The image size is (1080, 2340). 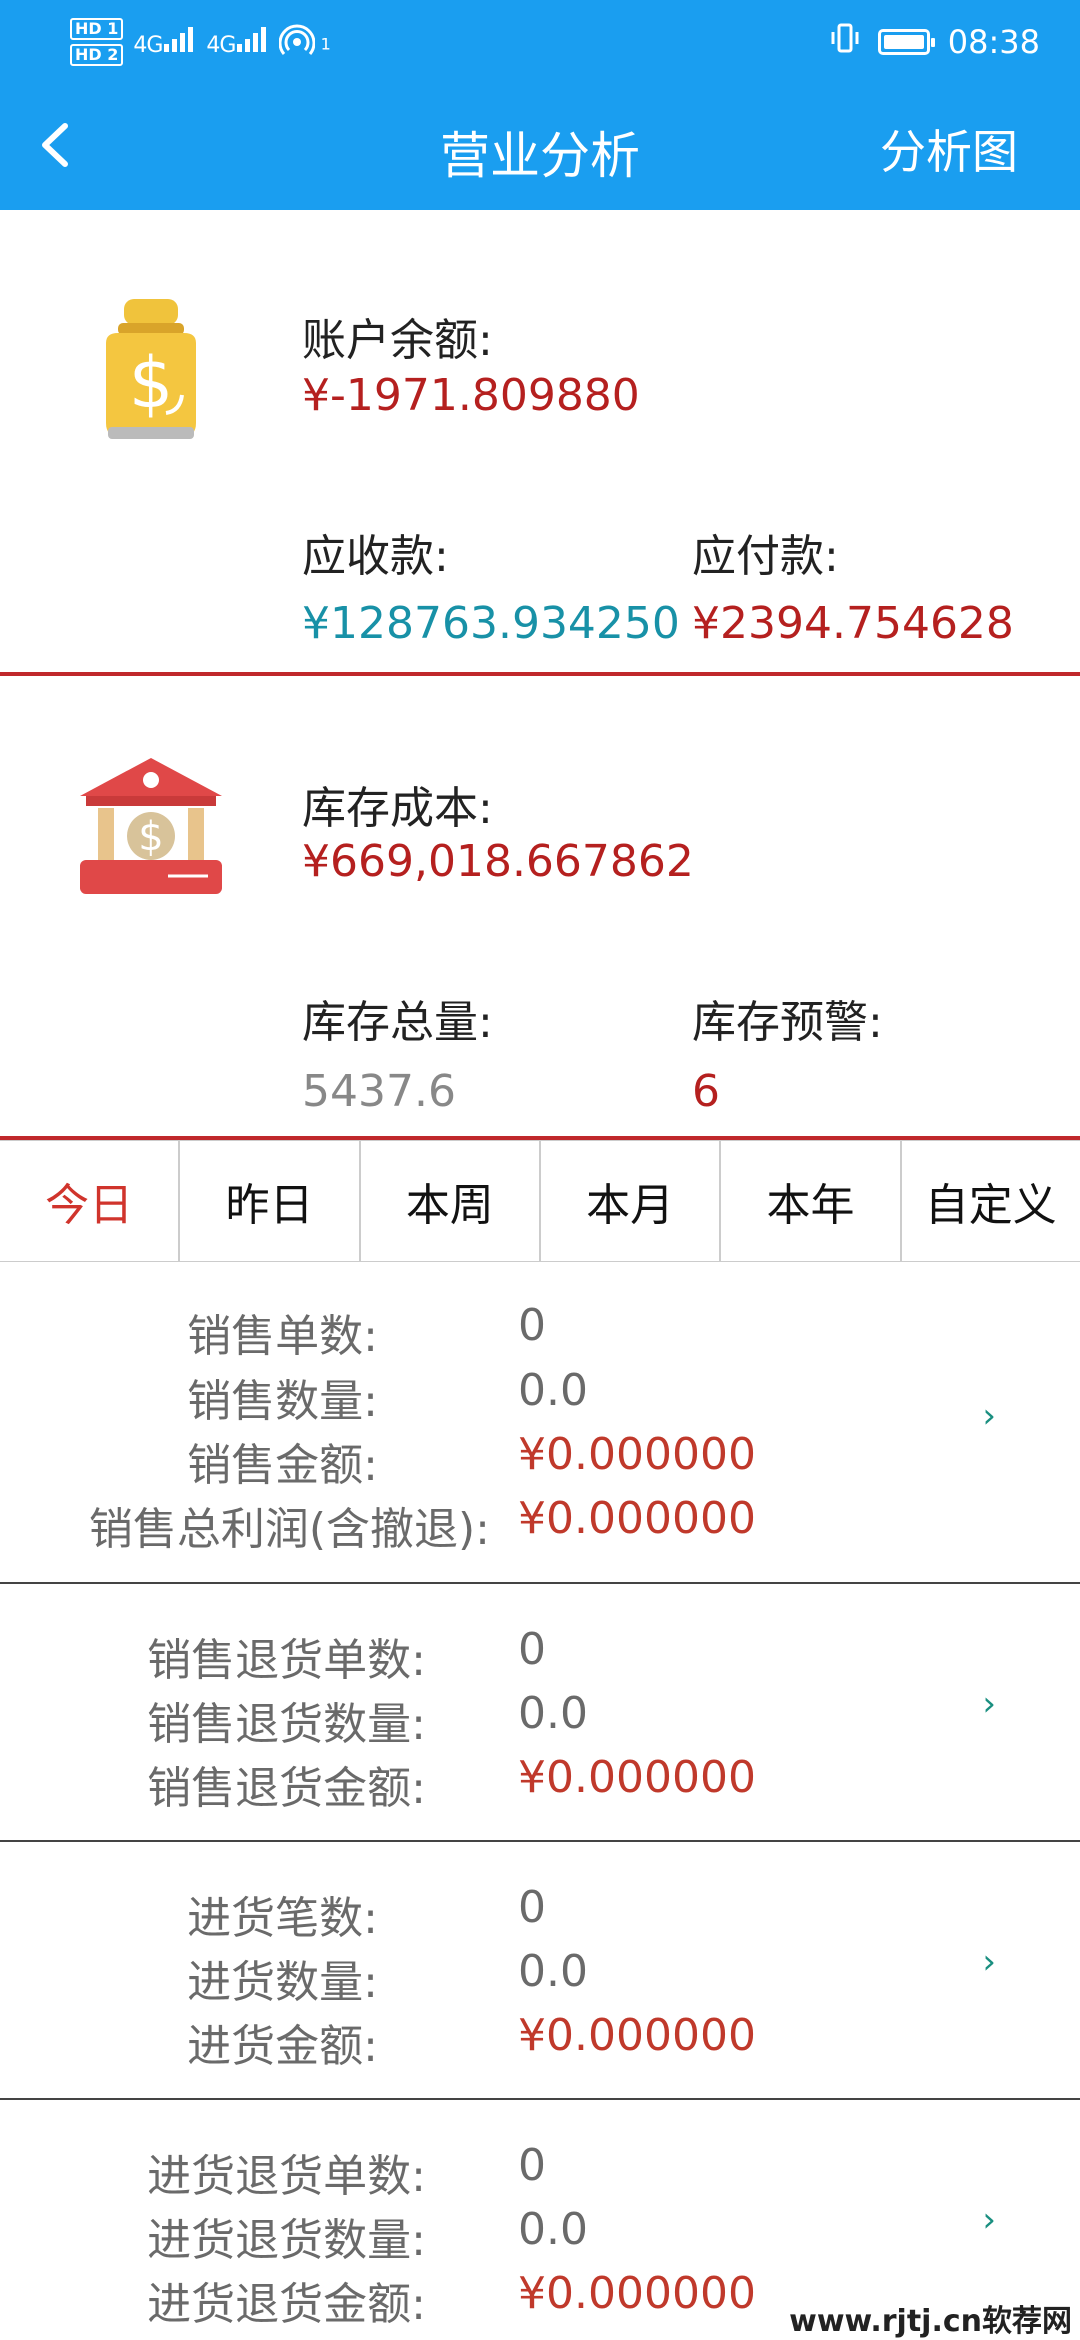 I want to click on tab-this-year: 本年, so click(x=811, y=1201).